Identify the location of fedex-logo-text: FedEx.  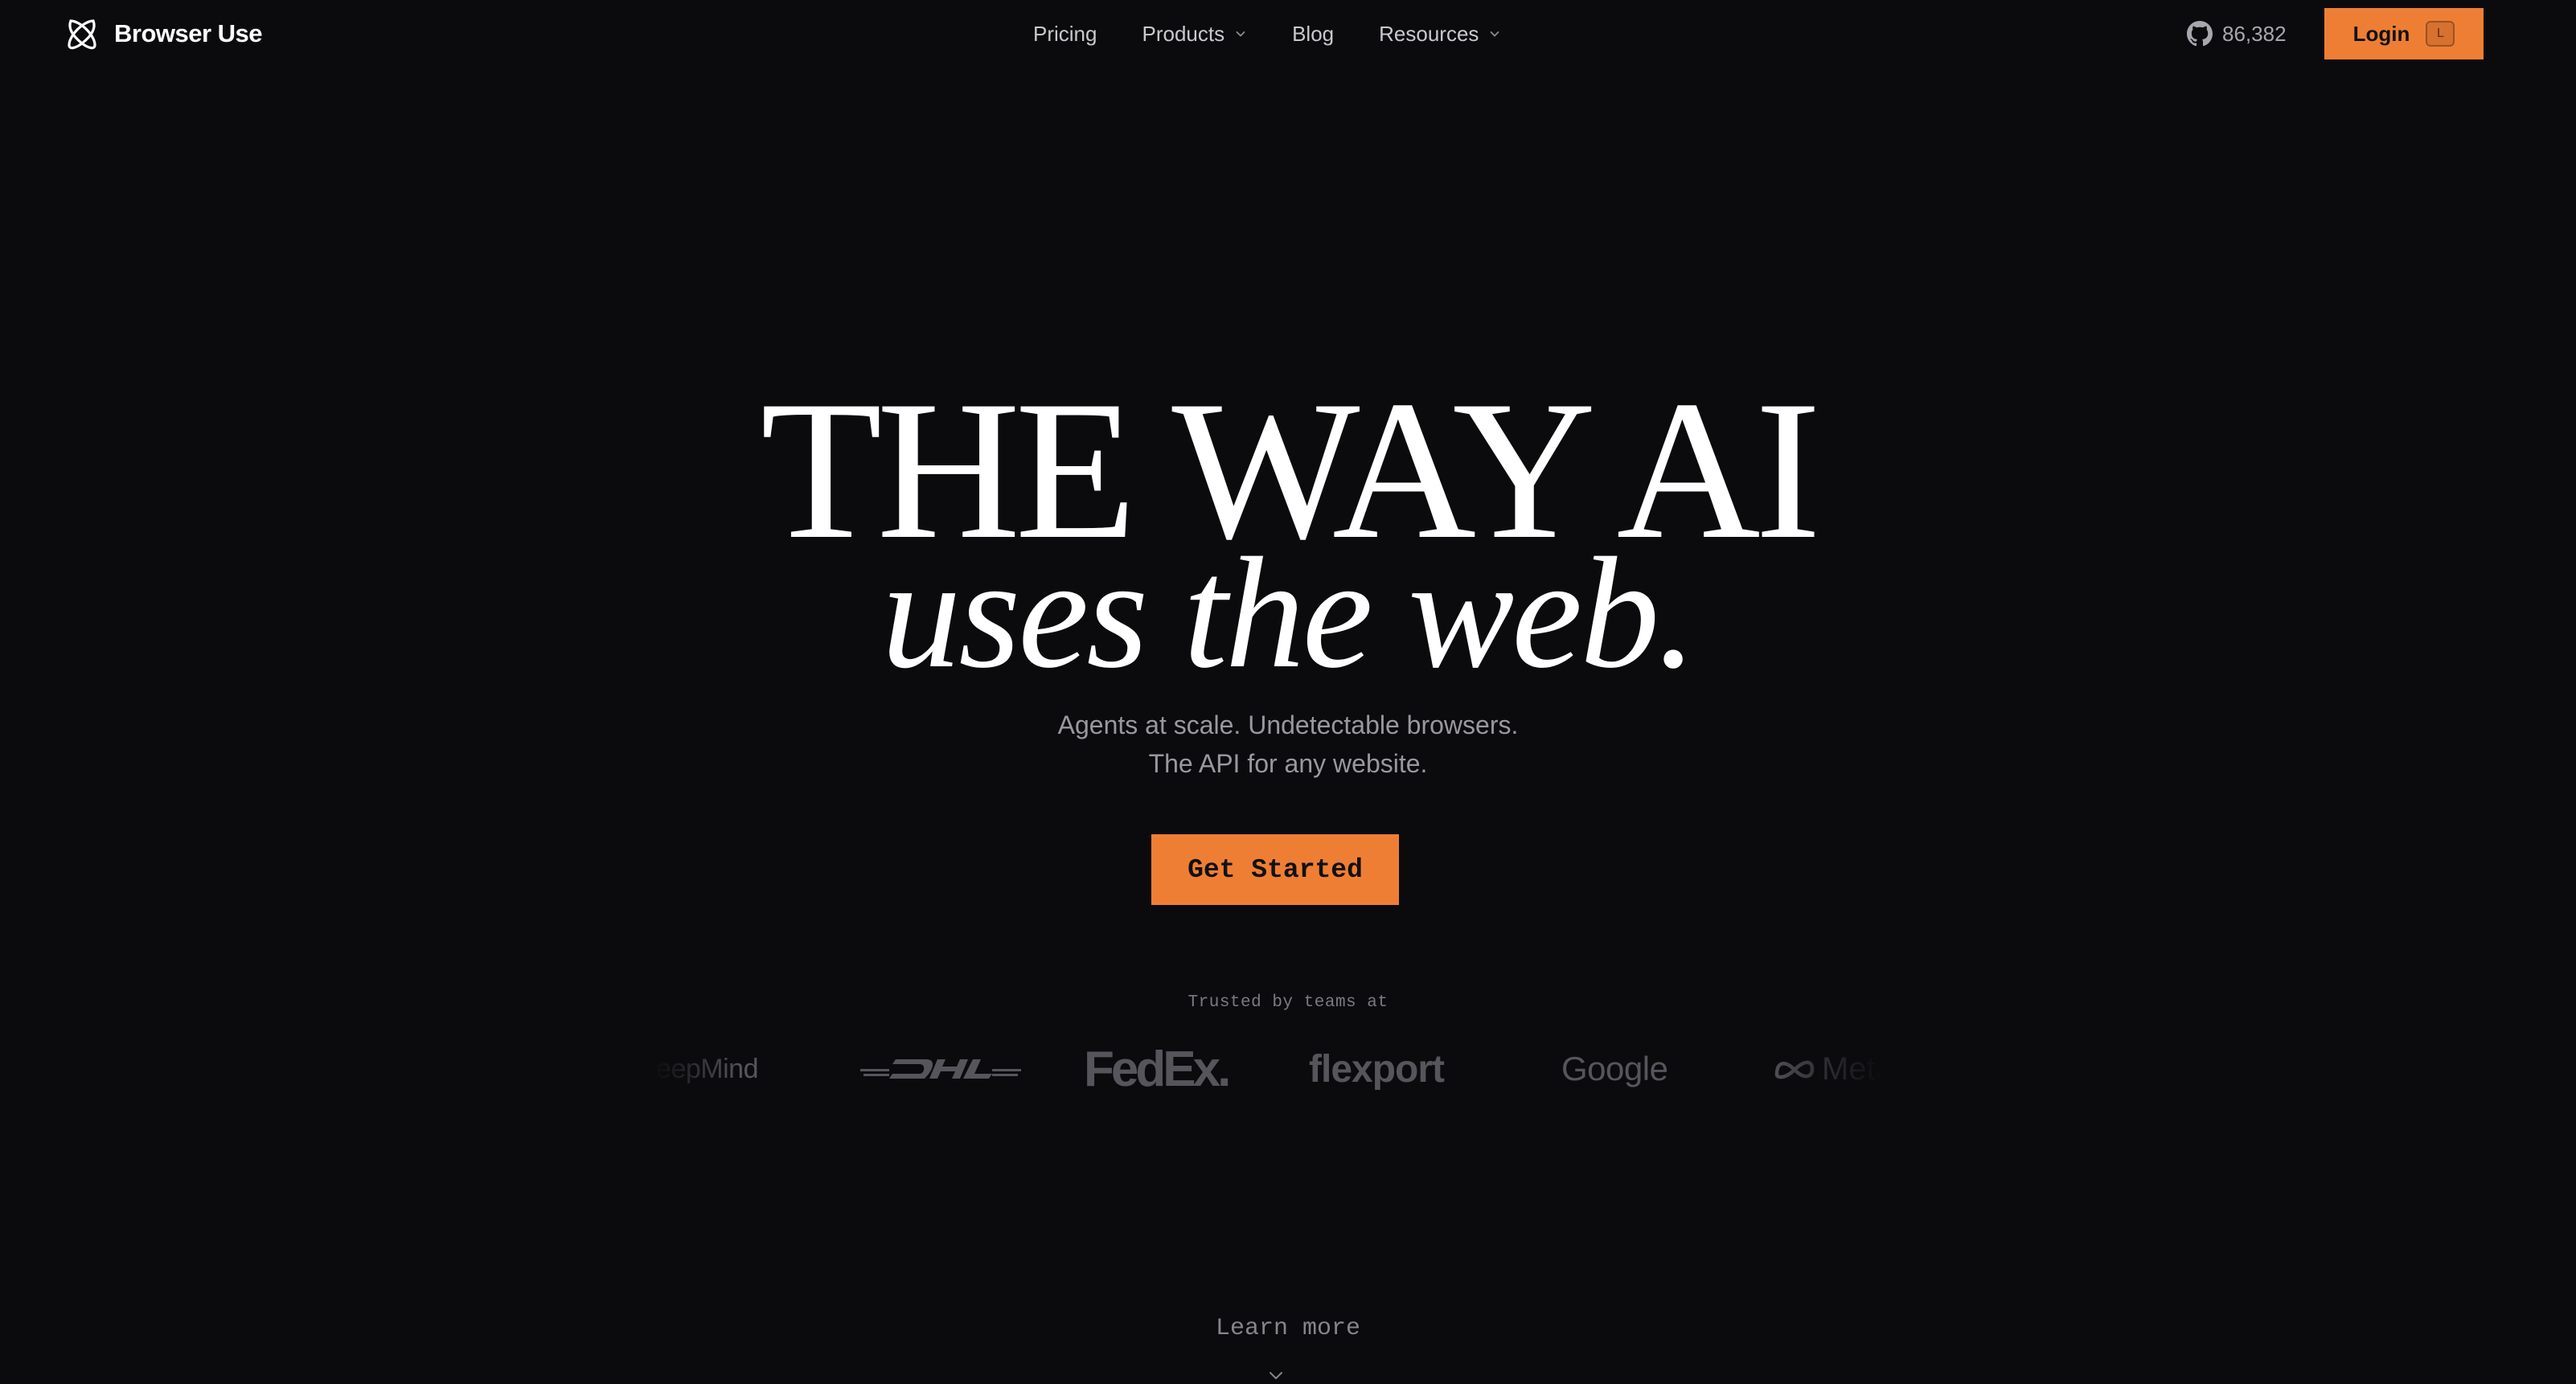
(1152, 1069).